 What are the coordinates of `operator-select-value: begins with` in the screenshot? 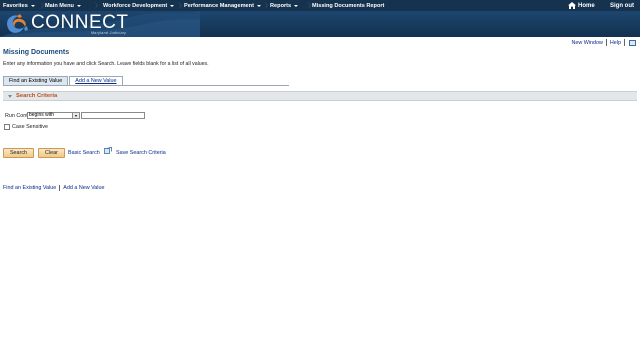 It's located at (42, 115).